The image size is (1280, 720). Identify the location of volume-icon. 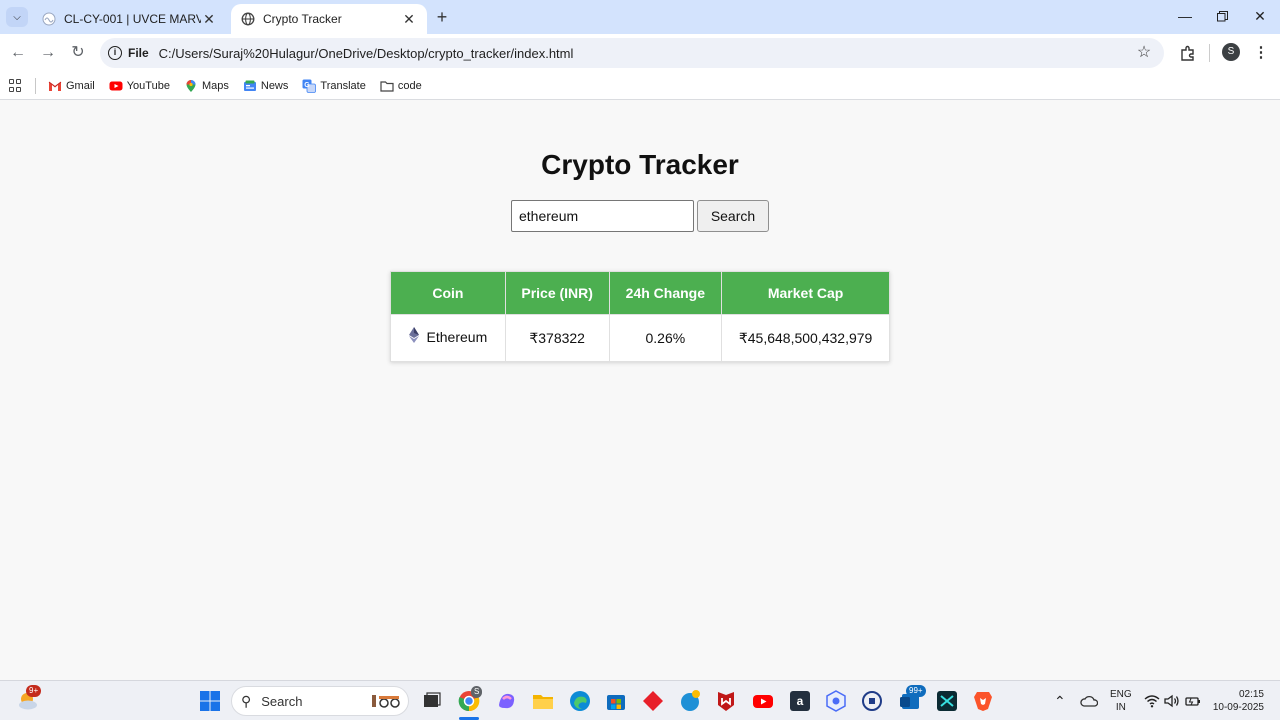
(1172, 700).